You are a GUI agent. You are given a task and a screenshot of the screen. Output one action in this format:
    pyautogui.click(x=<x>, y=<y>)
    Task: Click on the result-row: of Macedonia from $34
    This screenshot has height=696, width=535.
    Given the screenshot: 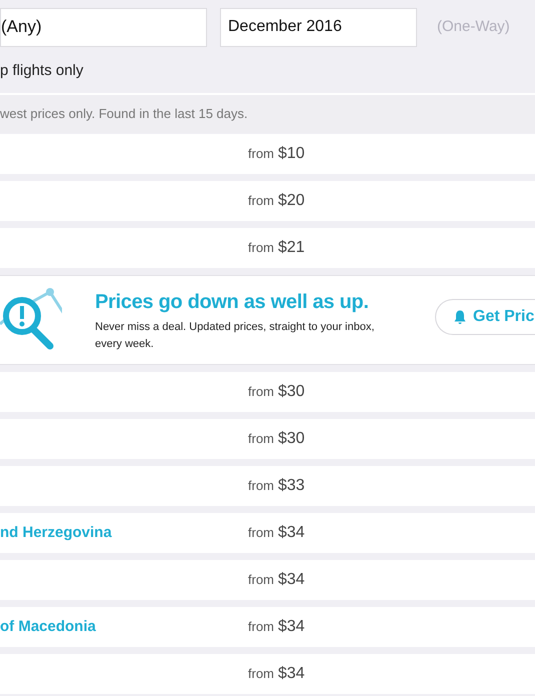 What is the action you would take?
    pyautogui.click(x=267, y=627)
    